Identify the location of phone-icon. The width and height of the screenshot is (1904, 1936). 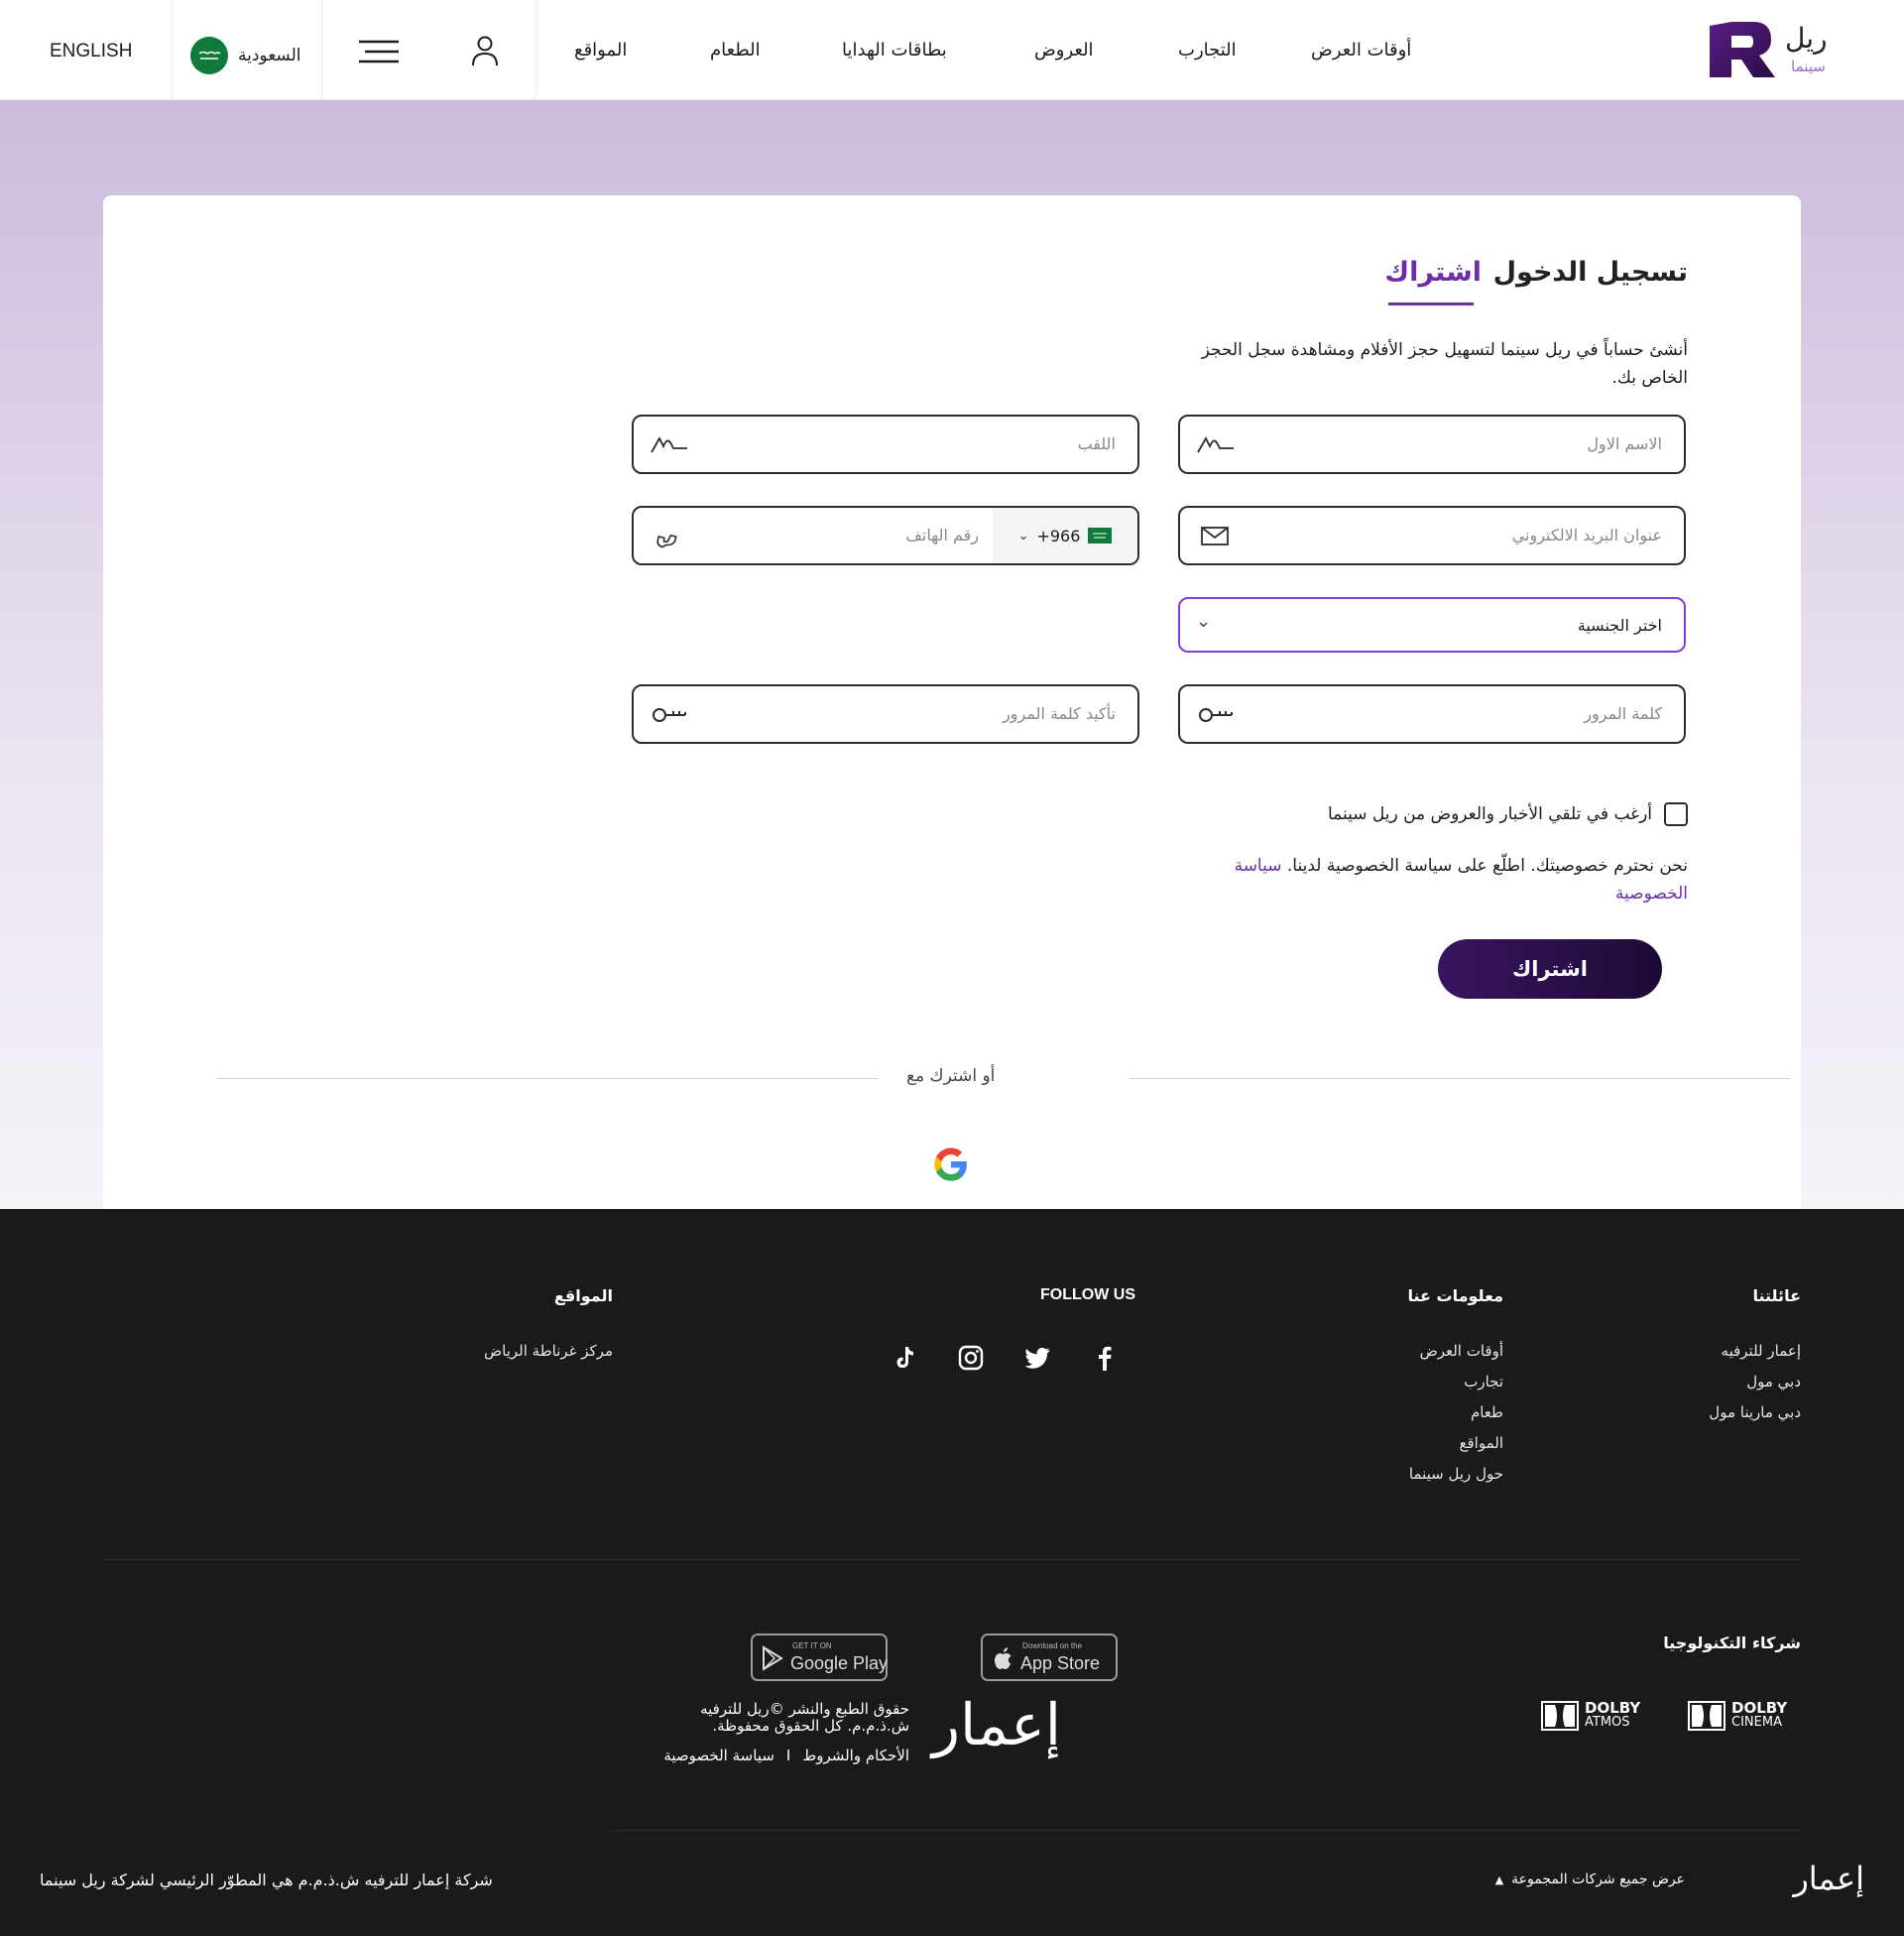
(666, 541).